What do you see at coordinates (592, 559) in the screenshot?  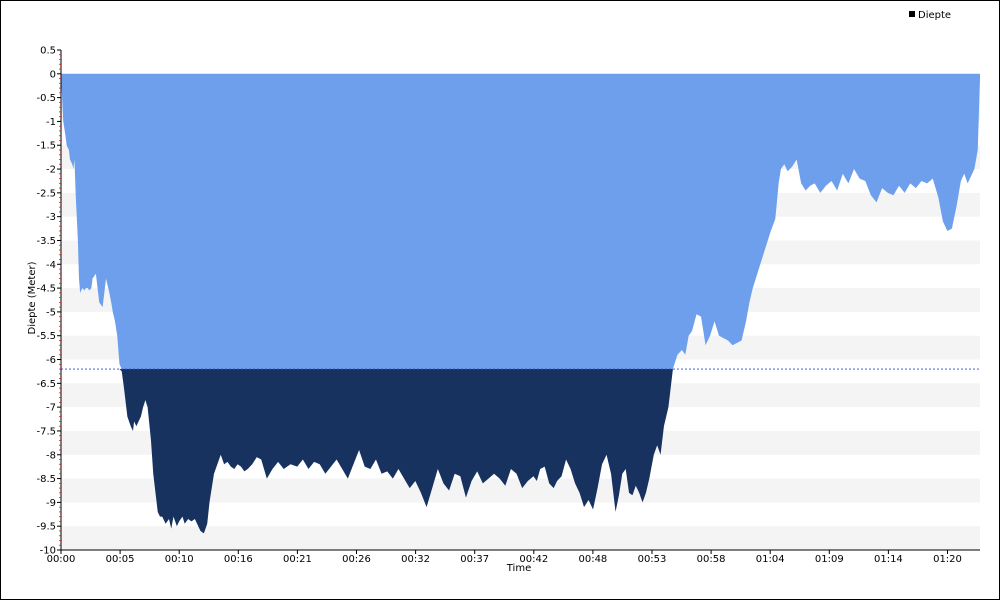 I see `x-tick-label: 00:48` at bounding box center [592, 559].